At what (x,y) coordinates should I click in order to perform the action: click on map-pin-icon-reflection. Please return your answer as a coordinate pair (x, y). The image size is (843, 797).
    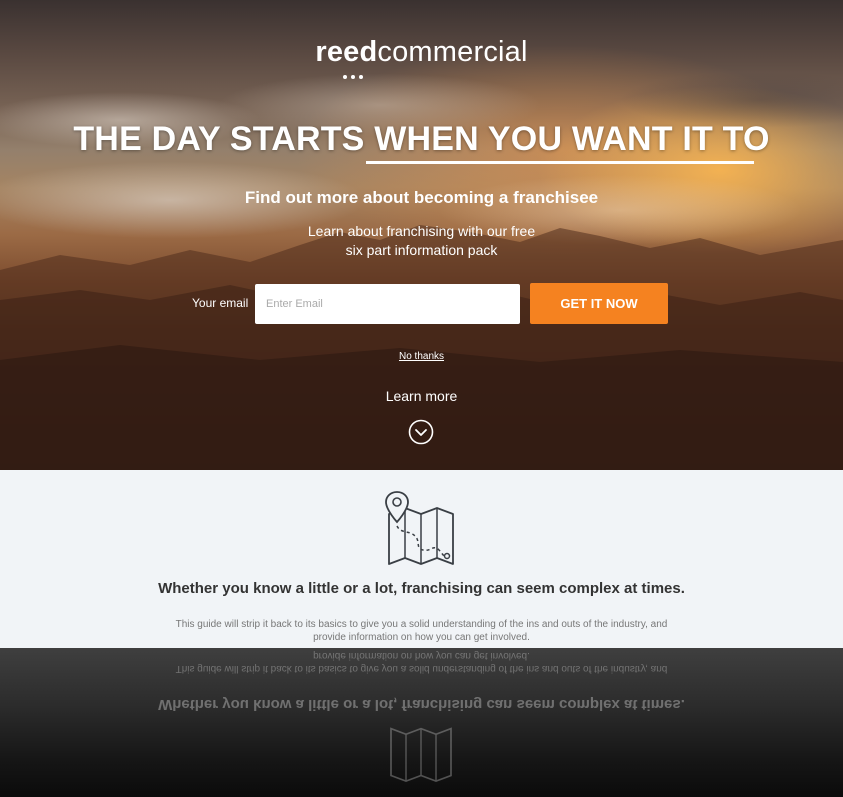
    Looking at the image, I should click on (421, 755).